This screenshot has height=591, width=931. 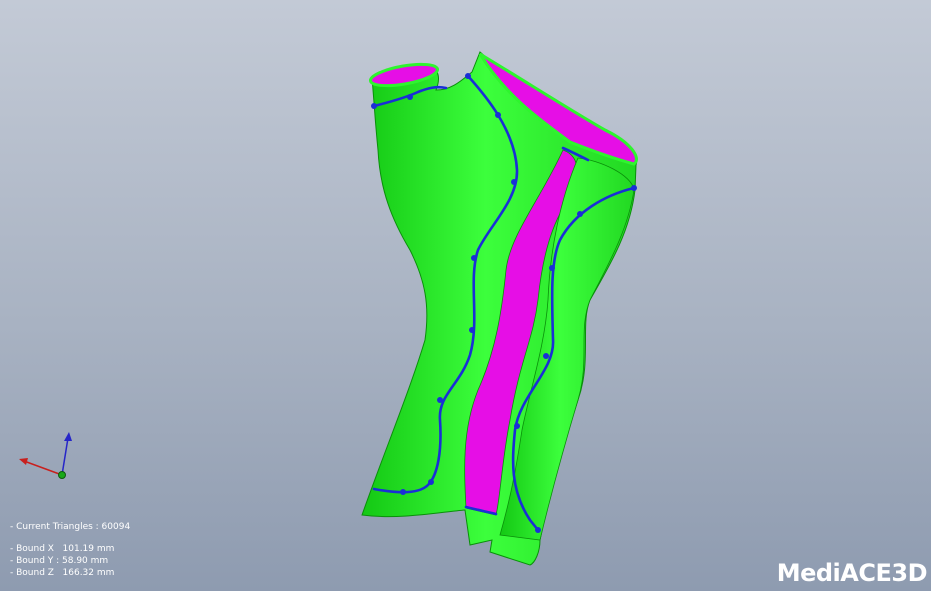 I want to click on bound-y: - Bound Y : 58.90 mm, so click(x=59, y=561).